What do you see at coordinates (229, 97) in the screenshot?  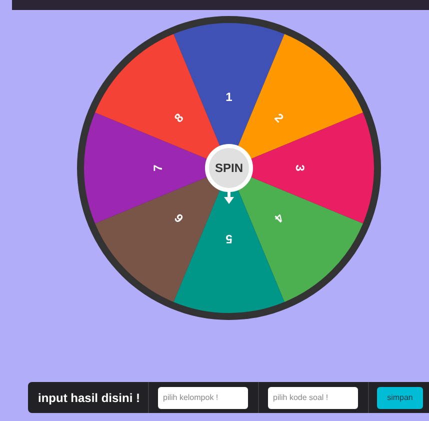 I see `segment-number: 1` at bounding box center [229, 97].